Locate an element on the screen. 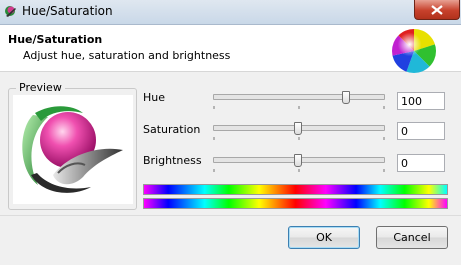 This screenshot has width=461, height=265. saturation-slider-thumb is located at coordinates (298, 128).